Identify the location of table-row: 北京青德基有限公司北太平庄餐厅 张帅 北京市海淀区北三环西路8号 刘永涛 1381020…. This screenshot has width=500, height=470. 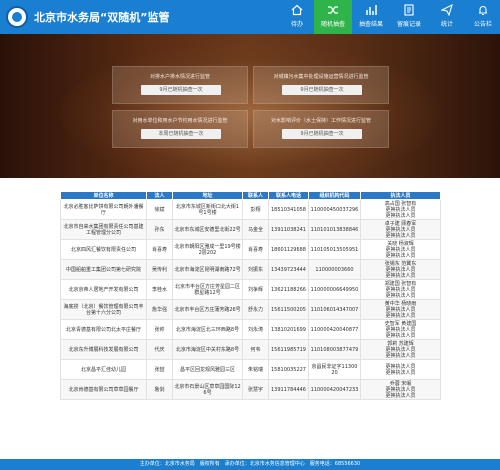
(250, 329).